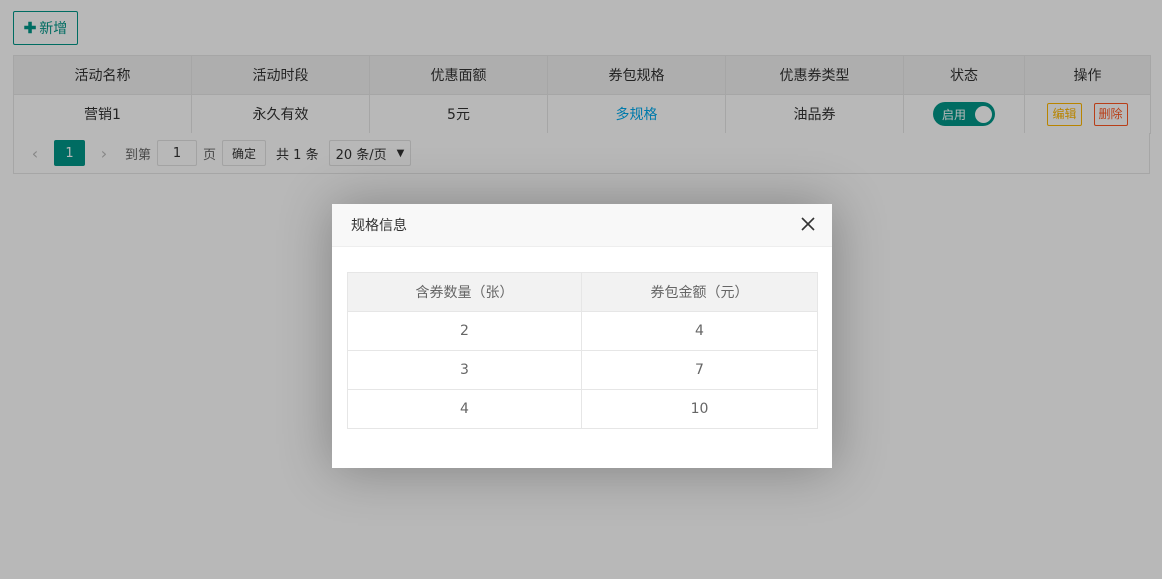 The height and width of the screenshot is (579, 1162). Describe the element at coordinates (464, 409) in the screenshot. I see `coupon-count-cell: 4` at that location.